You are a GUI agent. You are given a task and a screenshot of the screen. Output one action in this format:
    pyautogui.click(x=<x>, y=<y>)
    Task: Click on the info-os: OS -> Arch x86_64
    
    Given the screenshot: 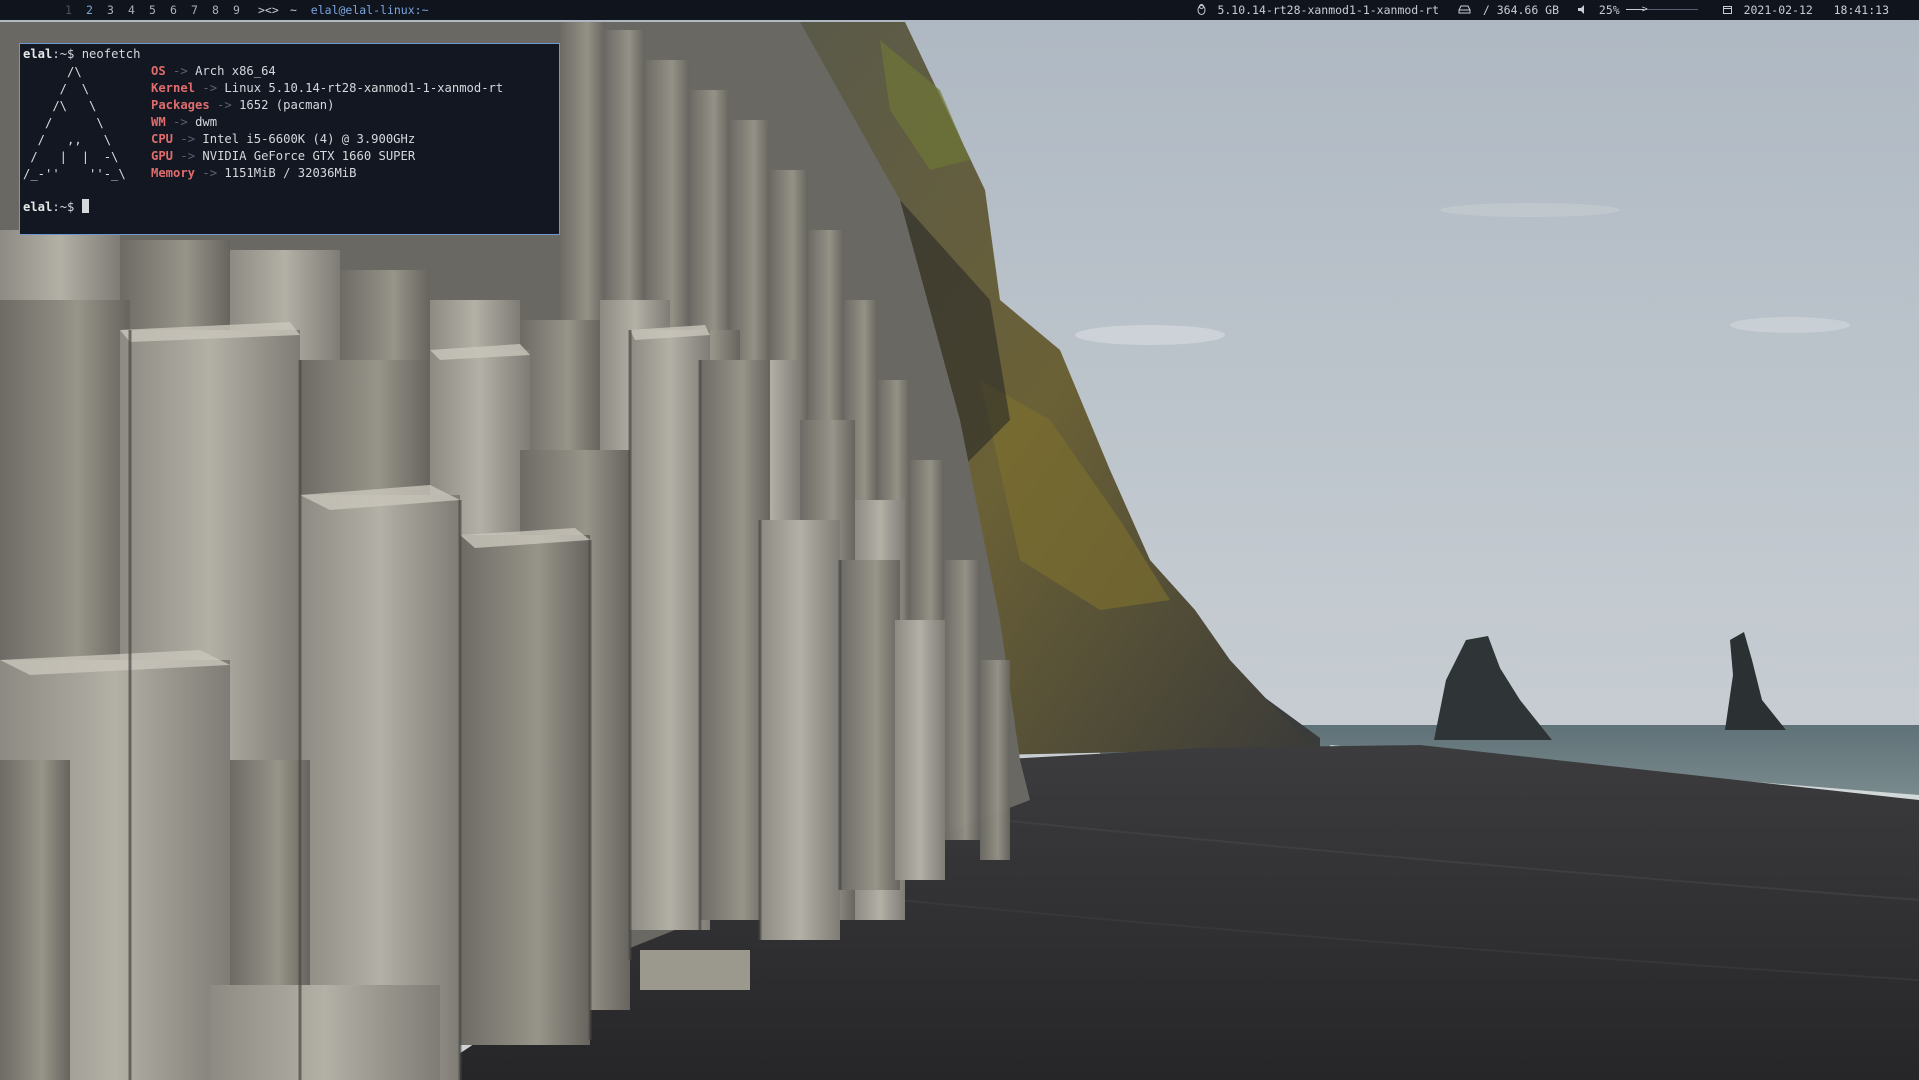 What is the action you would take?
    pyautogui.click(x=213, y=71)
    